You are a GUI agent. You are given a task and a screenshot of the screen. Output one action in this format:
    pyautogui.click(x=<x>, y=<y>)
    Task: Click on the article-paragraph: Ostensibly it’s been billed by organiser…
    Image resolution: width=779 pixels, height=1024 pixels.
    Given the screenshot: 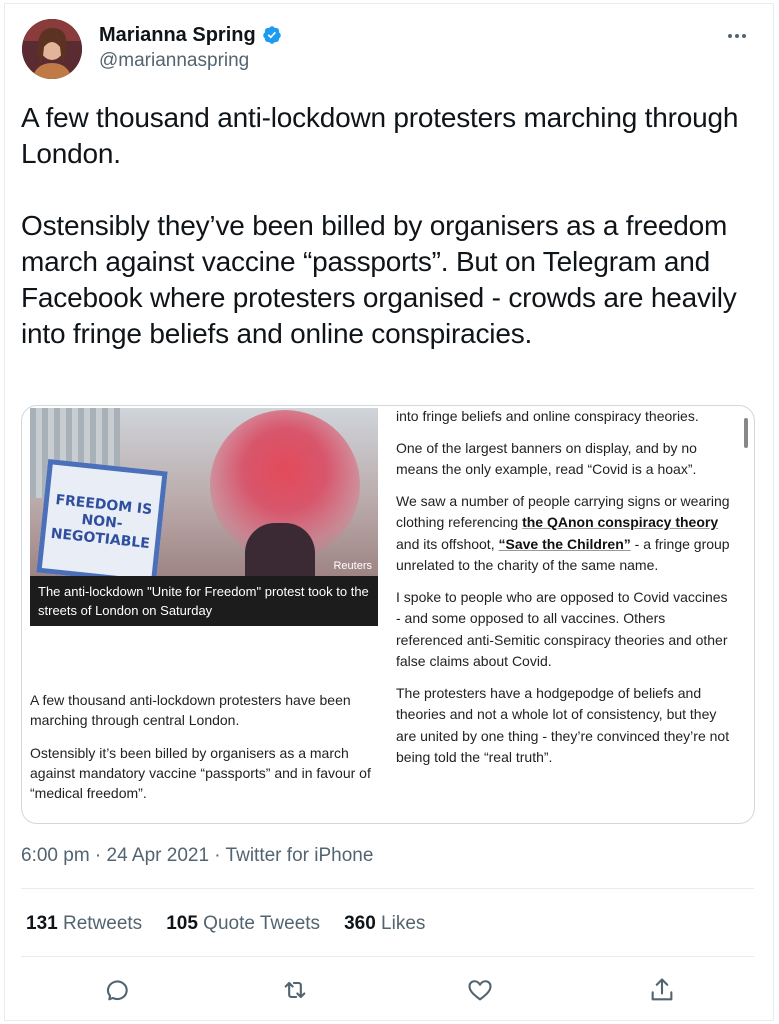 What is the action you would take?
    pyautogui.click(x=200, y=773)
    